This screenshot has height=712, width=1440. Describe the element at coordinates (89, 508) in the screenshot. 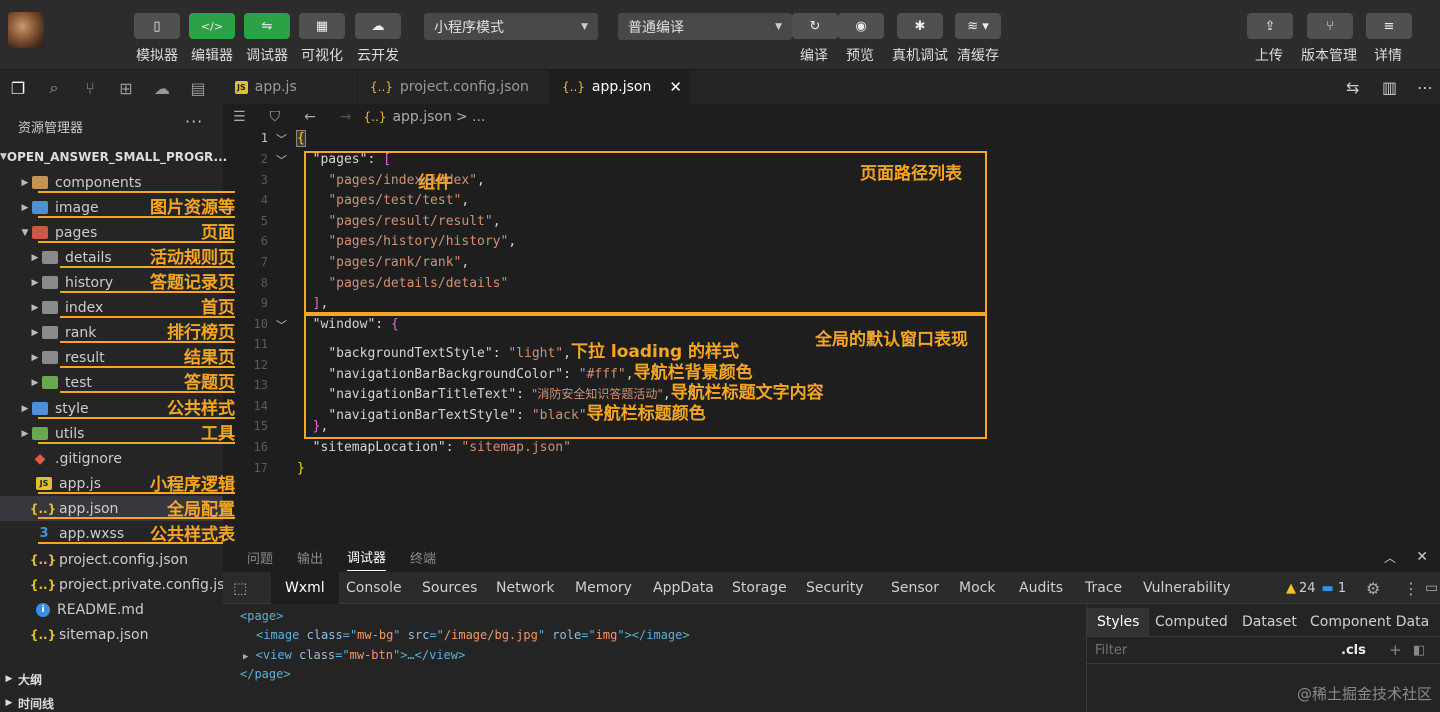

I see `tree-item-label: app.json` at that location.